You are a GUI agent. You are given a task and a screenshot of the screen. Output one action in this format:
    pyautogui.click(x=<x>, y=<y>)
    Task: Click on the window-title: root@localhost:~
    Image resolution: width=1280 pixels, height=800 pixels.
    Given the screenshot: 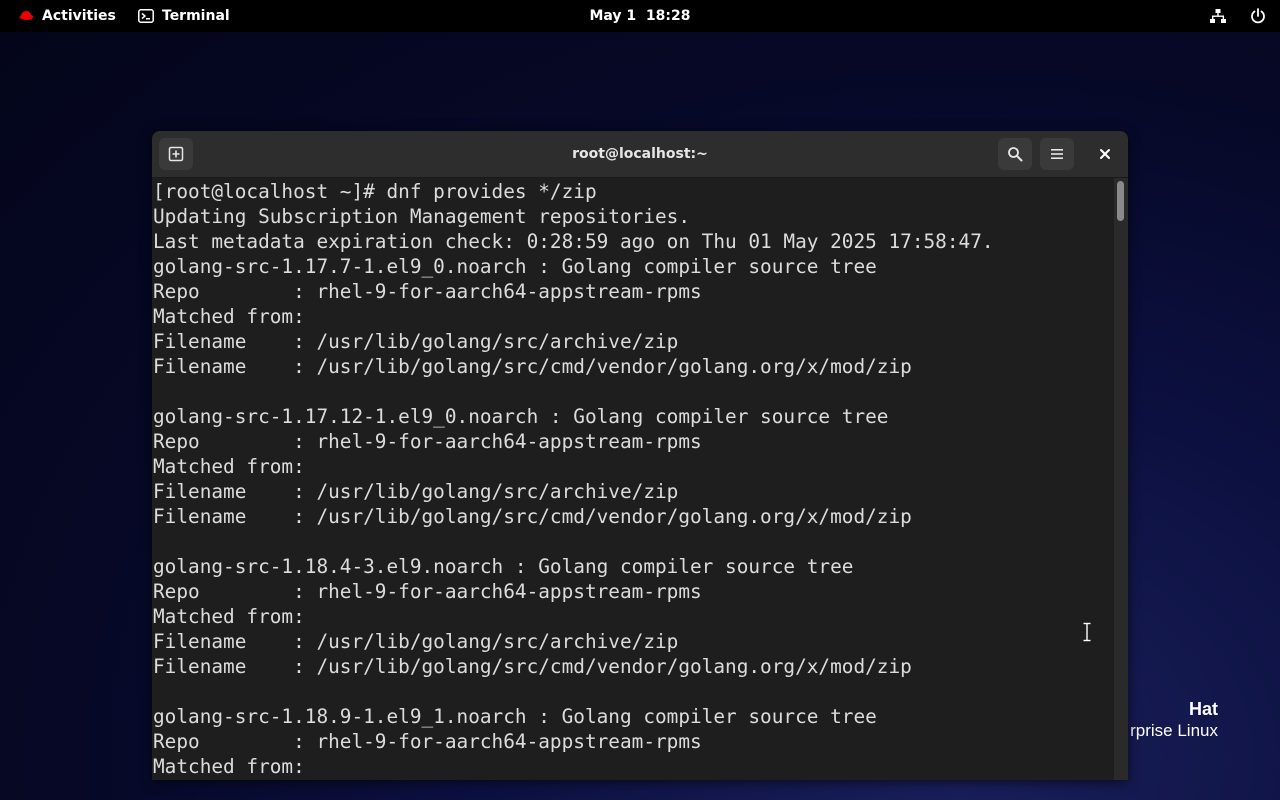 What is the action you would take?
    pyautogui.click(x=640, y=154)
    